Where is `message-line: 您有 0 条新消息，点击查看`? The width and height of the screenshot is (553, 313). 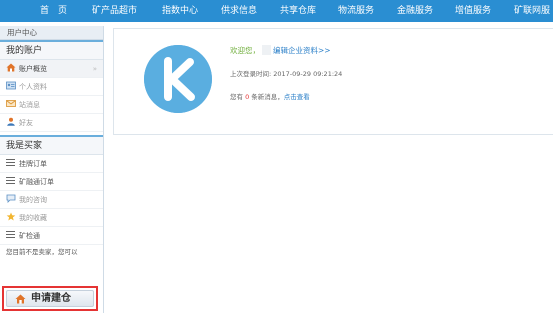
message-line: 您有 0 条新消息，点击查看 is located at coordinates (270, 96).